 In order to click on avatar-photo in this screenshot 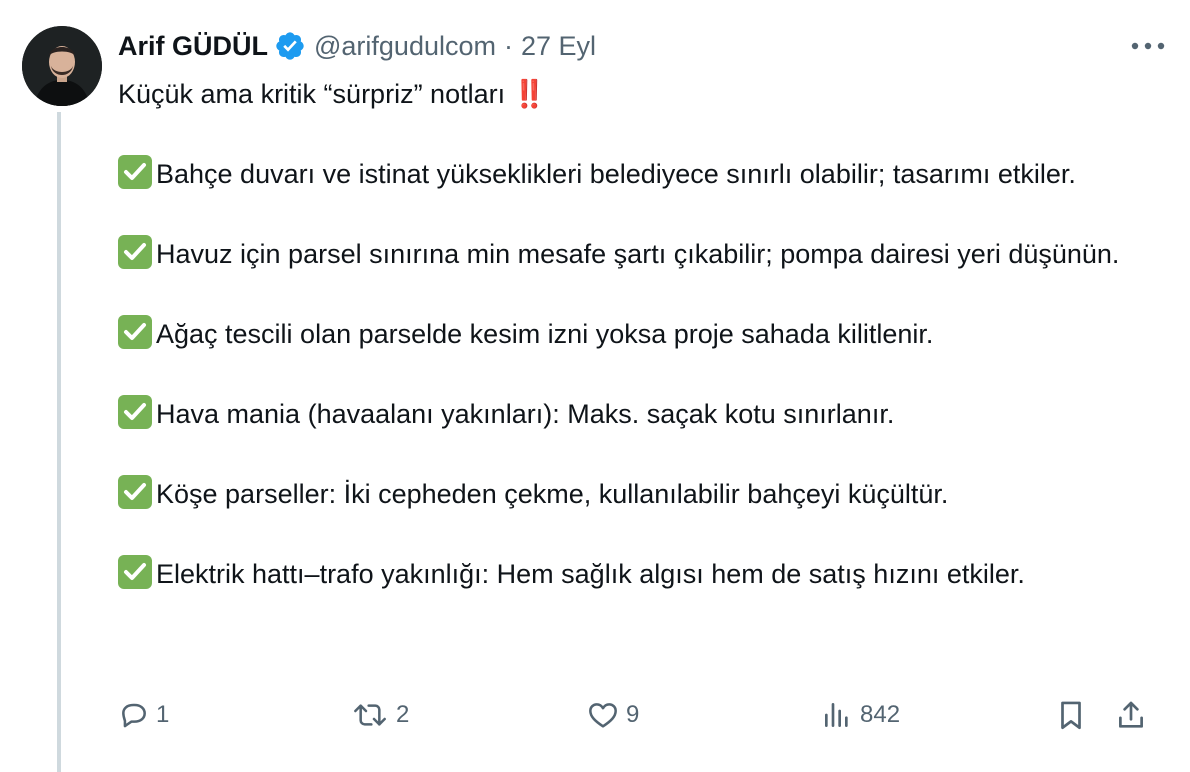, I will do `click(62, 66)`.